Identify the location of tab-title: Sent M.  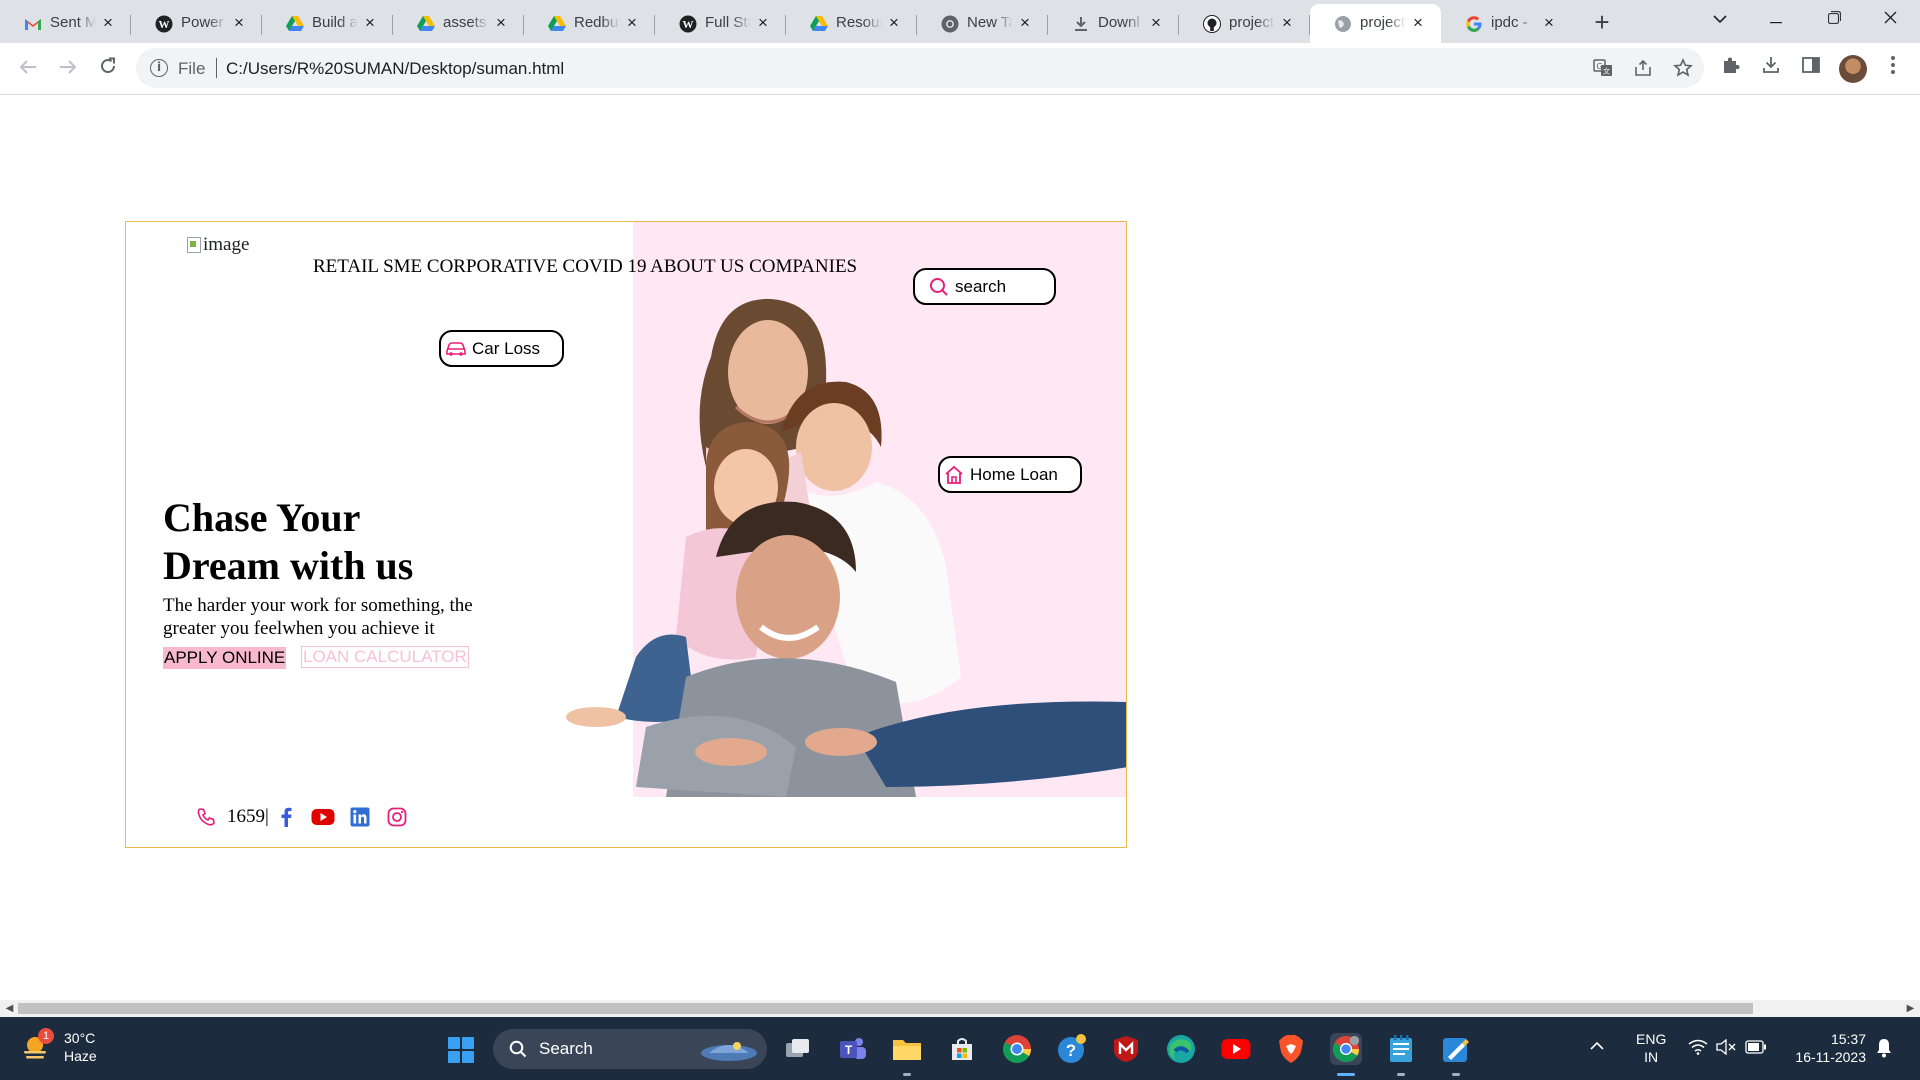
(73, 22).